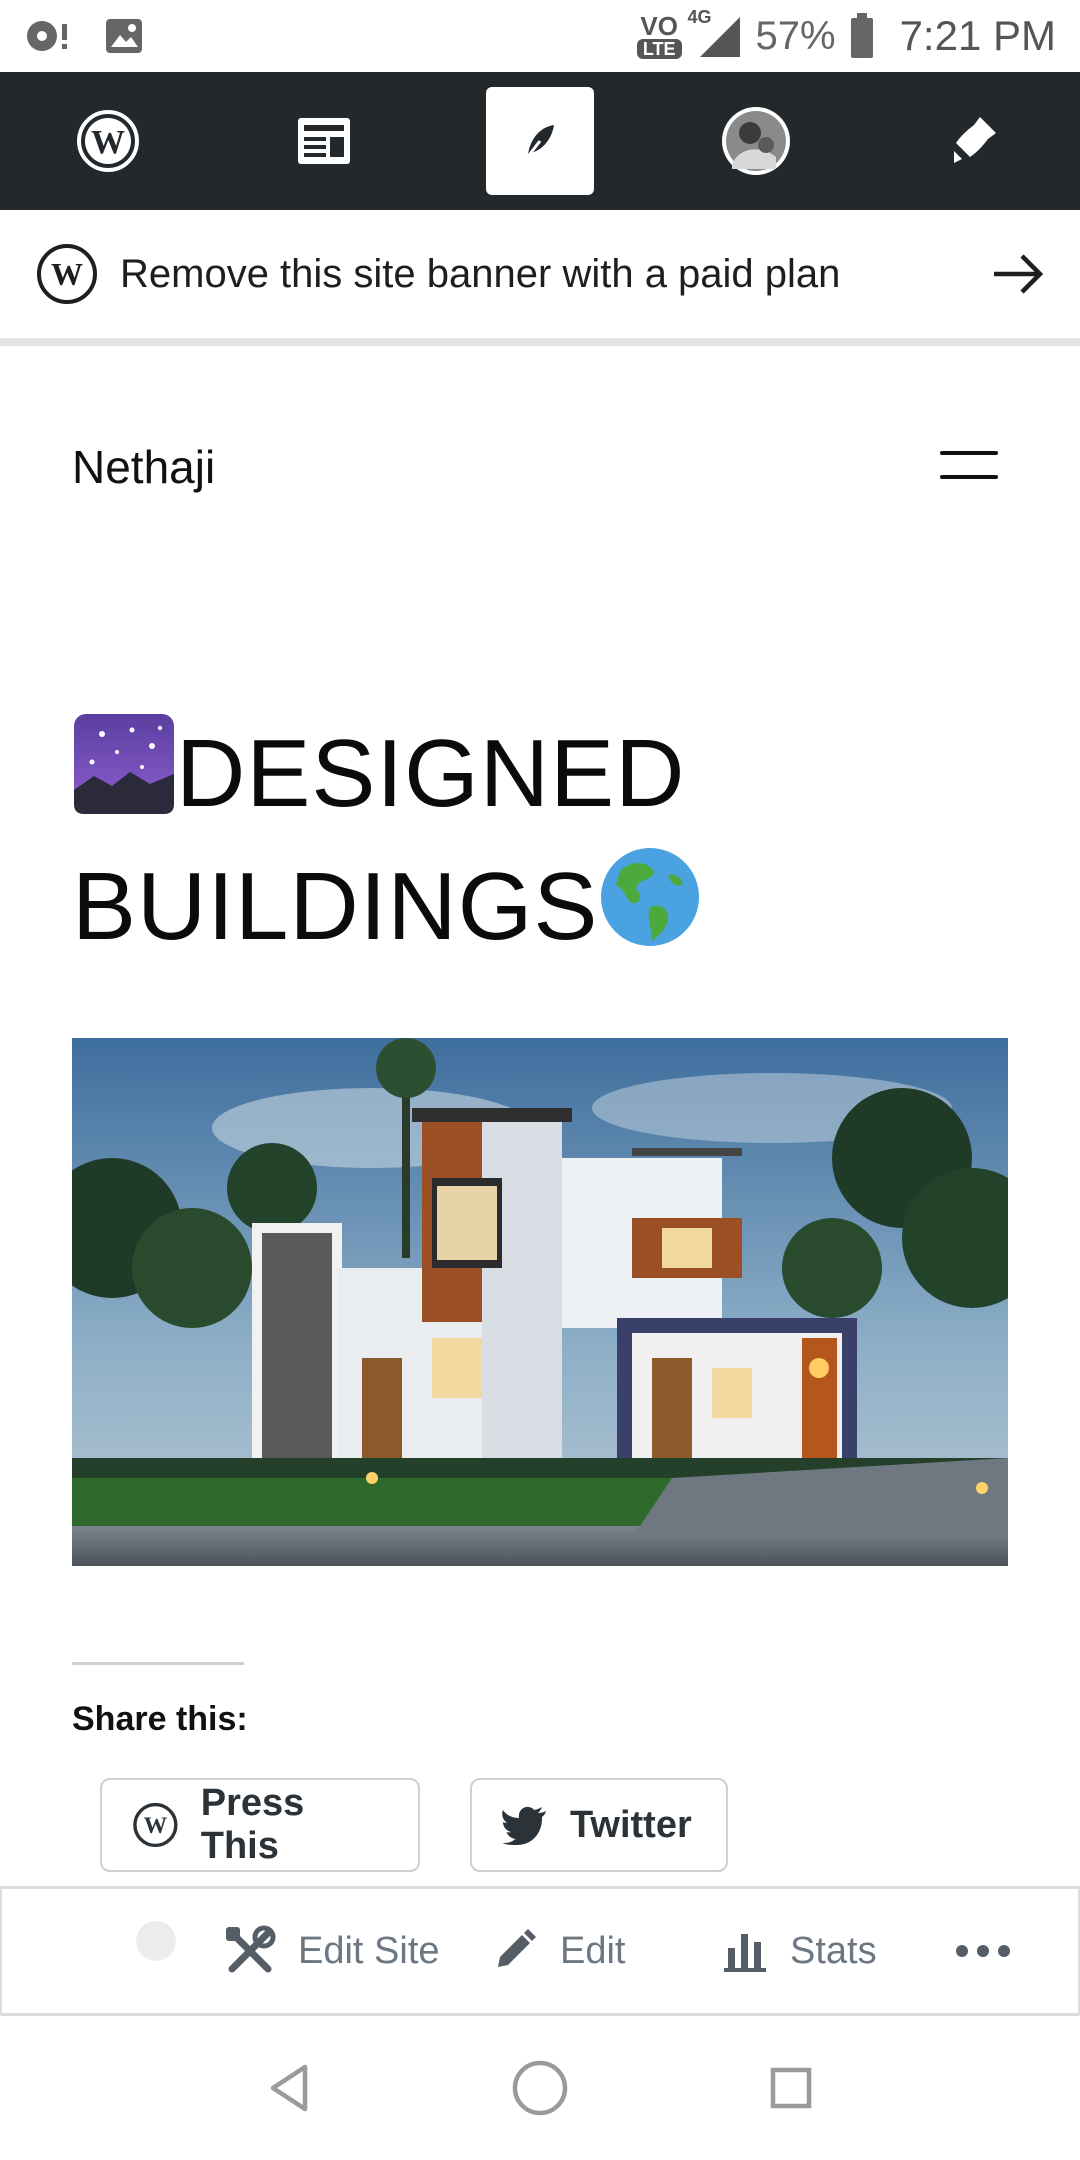  Describe the element at coordinates (335, 906) in the screenshot. I see `post-title-line2: BUILDINGS` at that location.